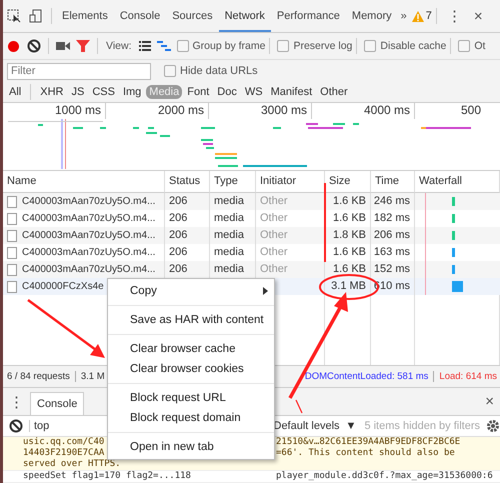  What do you see at coordinates (107, 476) in the screenshot?
I see `console-message-text: speedSet flag1=170 flag2=...118` at bounding box center [107, 476].